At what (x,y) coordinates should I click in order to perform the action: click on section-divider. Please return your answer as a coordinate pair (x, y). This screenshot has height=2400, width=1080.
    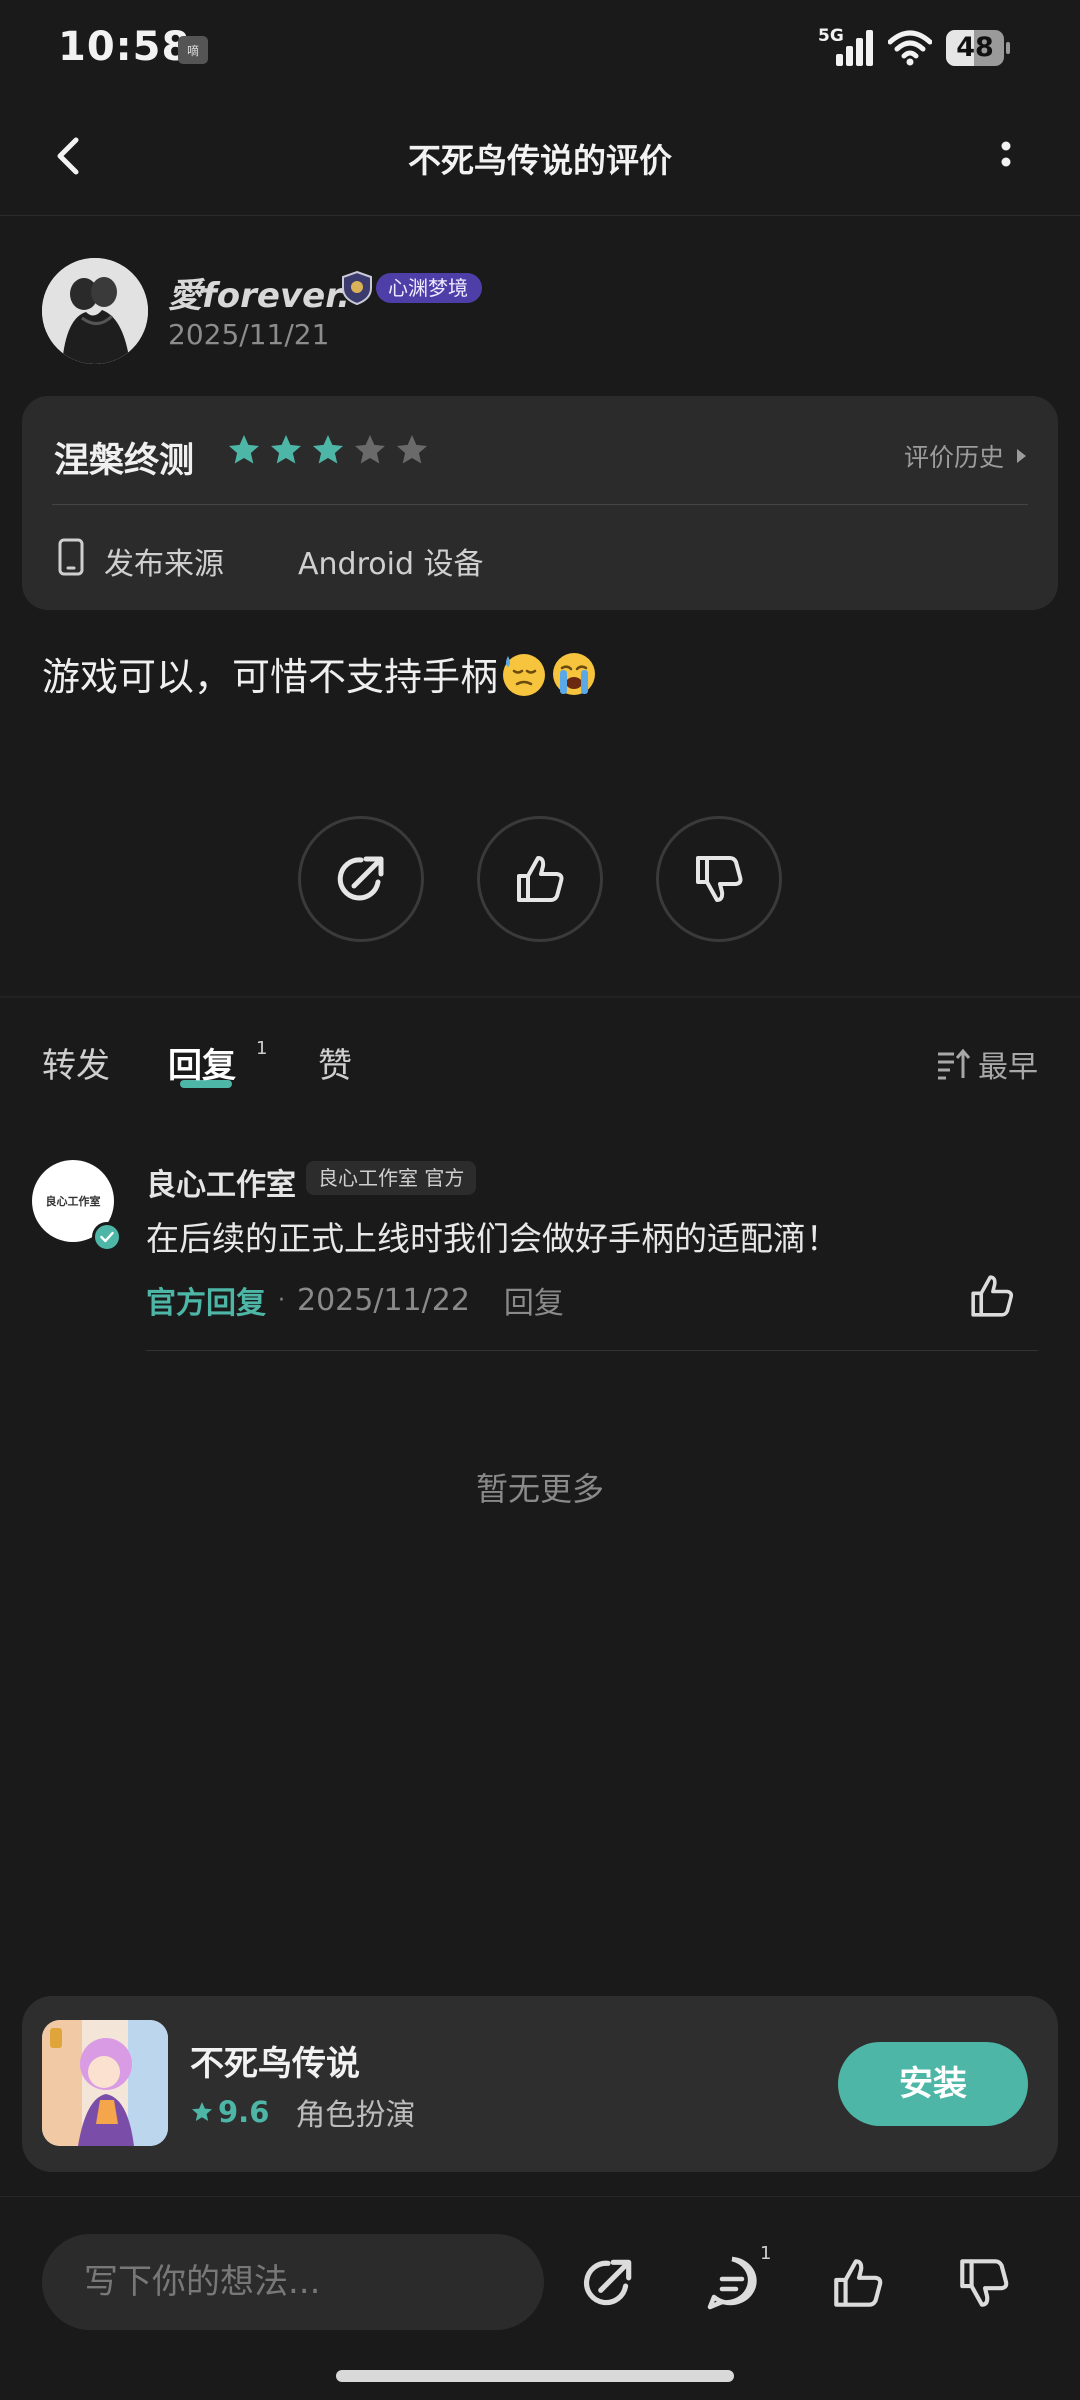
    Looking at the image, I should click on (540, 997).